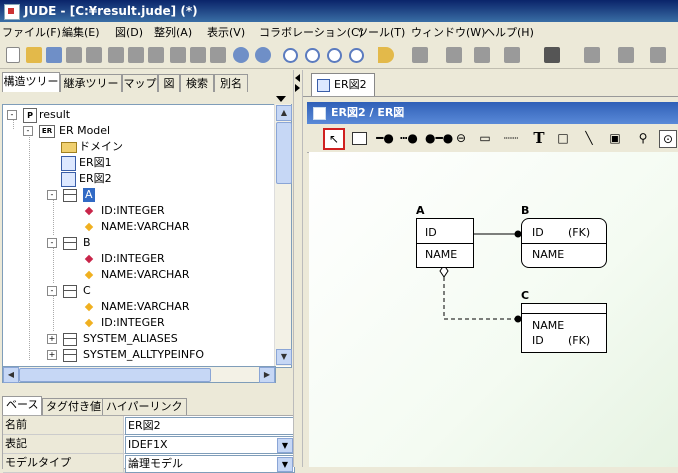 Image resolution: width=678 pixels, height=473 pixels. I want to click on tab-inheritance-tree: 継承ツリー, so click(91, 83).